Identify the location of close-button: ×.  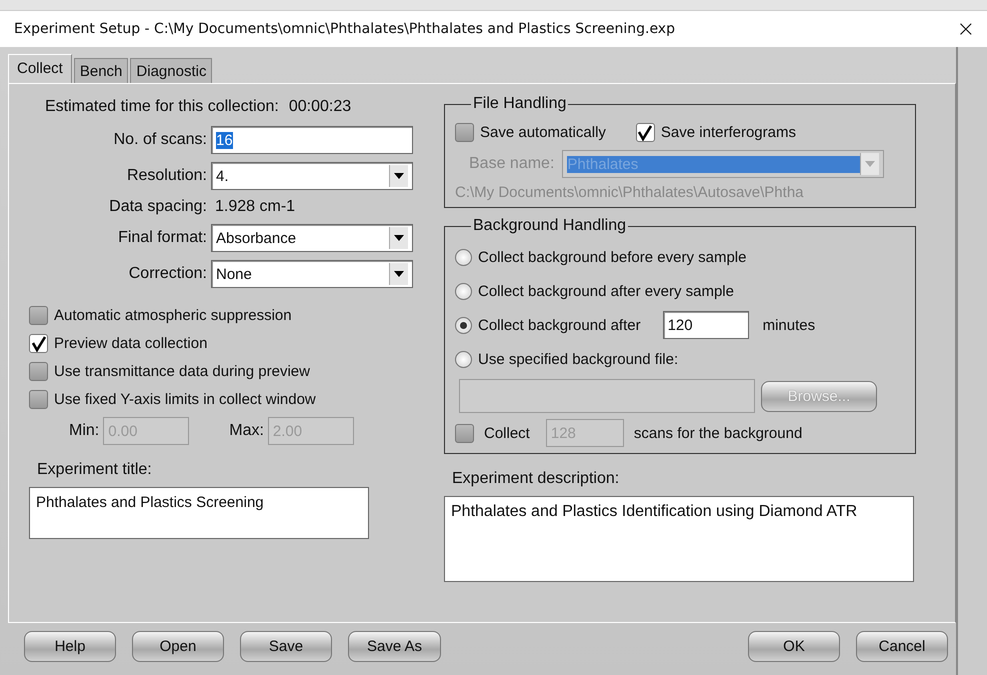
(965, 29).